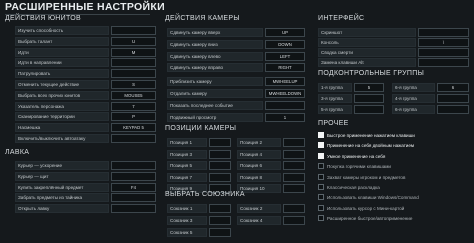 The height and width of the screenshot is (243, 474). What do you see at coordinates (453, 98) in the screenshot?
I see `control-group-right-1-key-binding` at bounding box center [453, 98].